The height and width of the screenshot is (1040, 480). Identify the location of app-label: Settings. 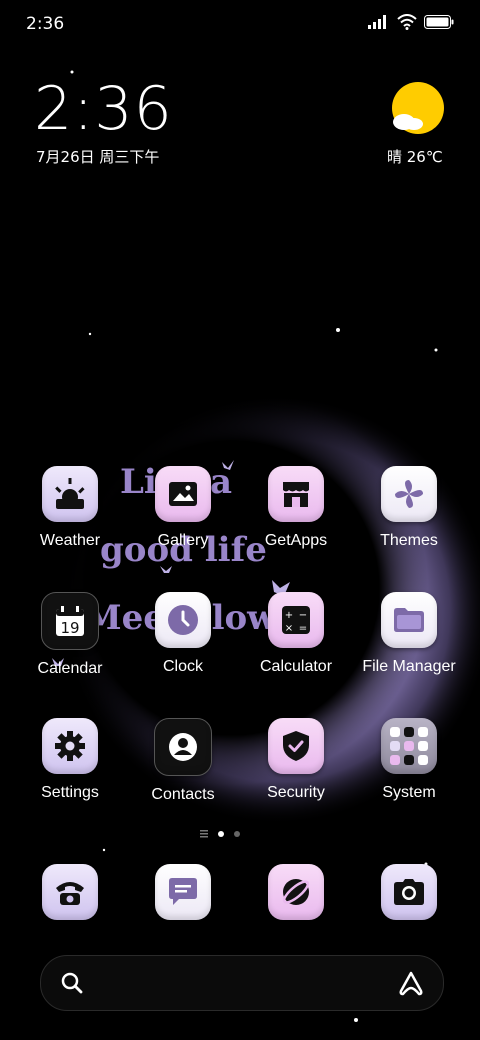
(70, 792).